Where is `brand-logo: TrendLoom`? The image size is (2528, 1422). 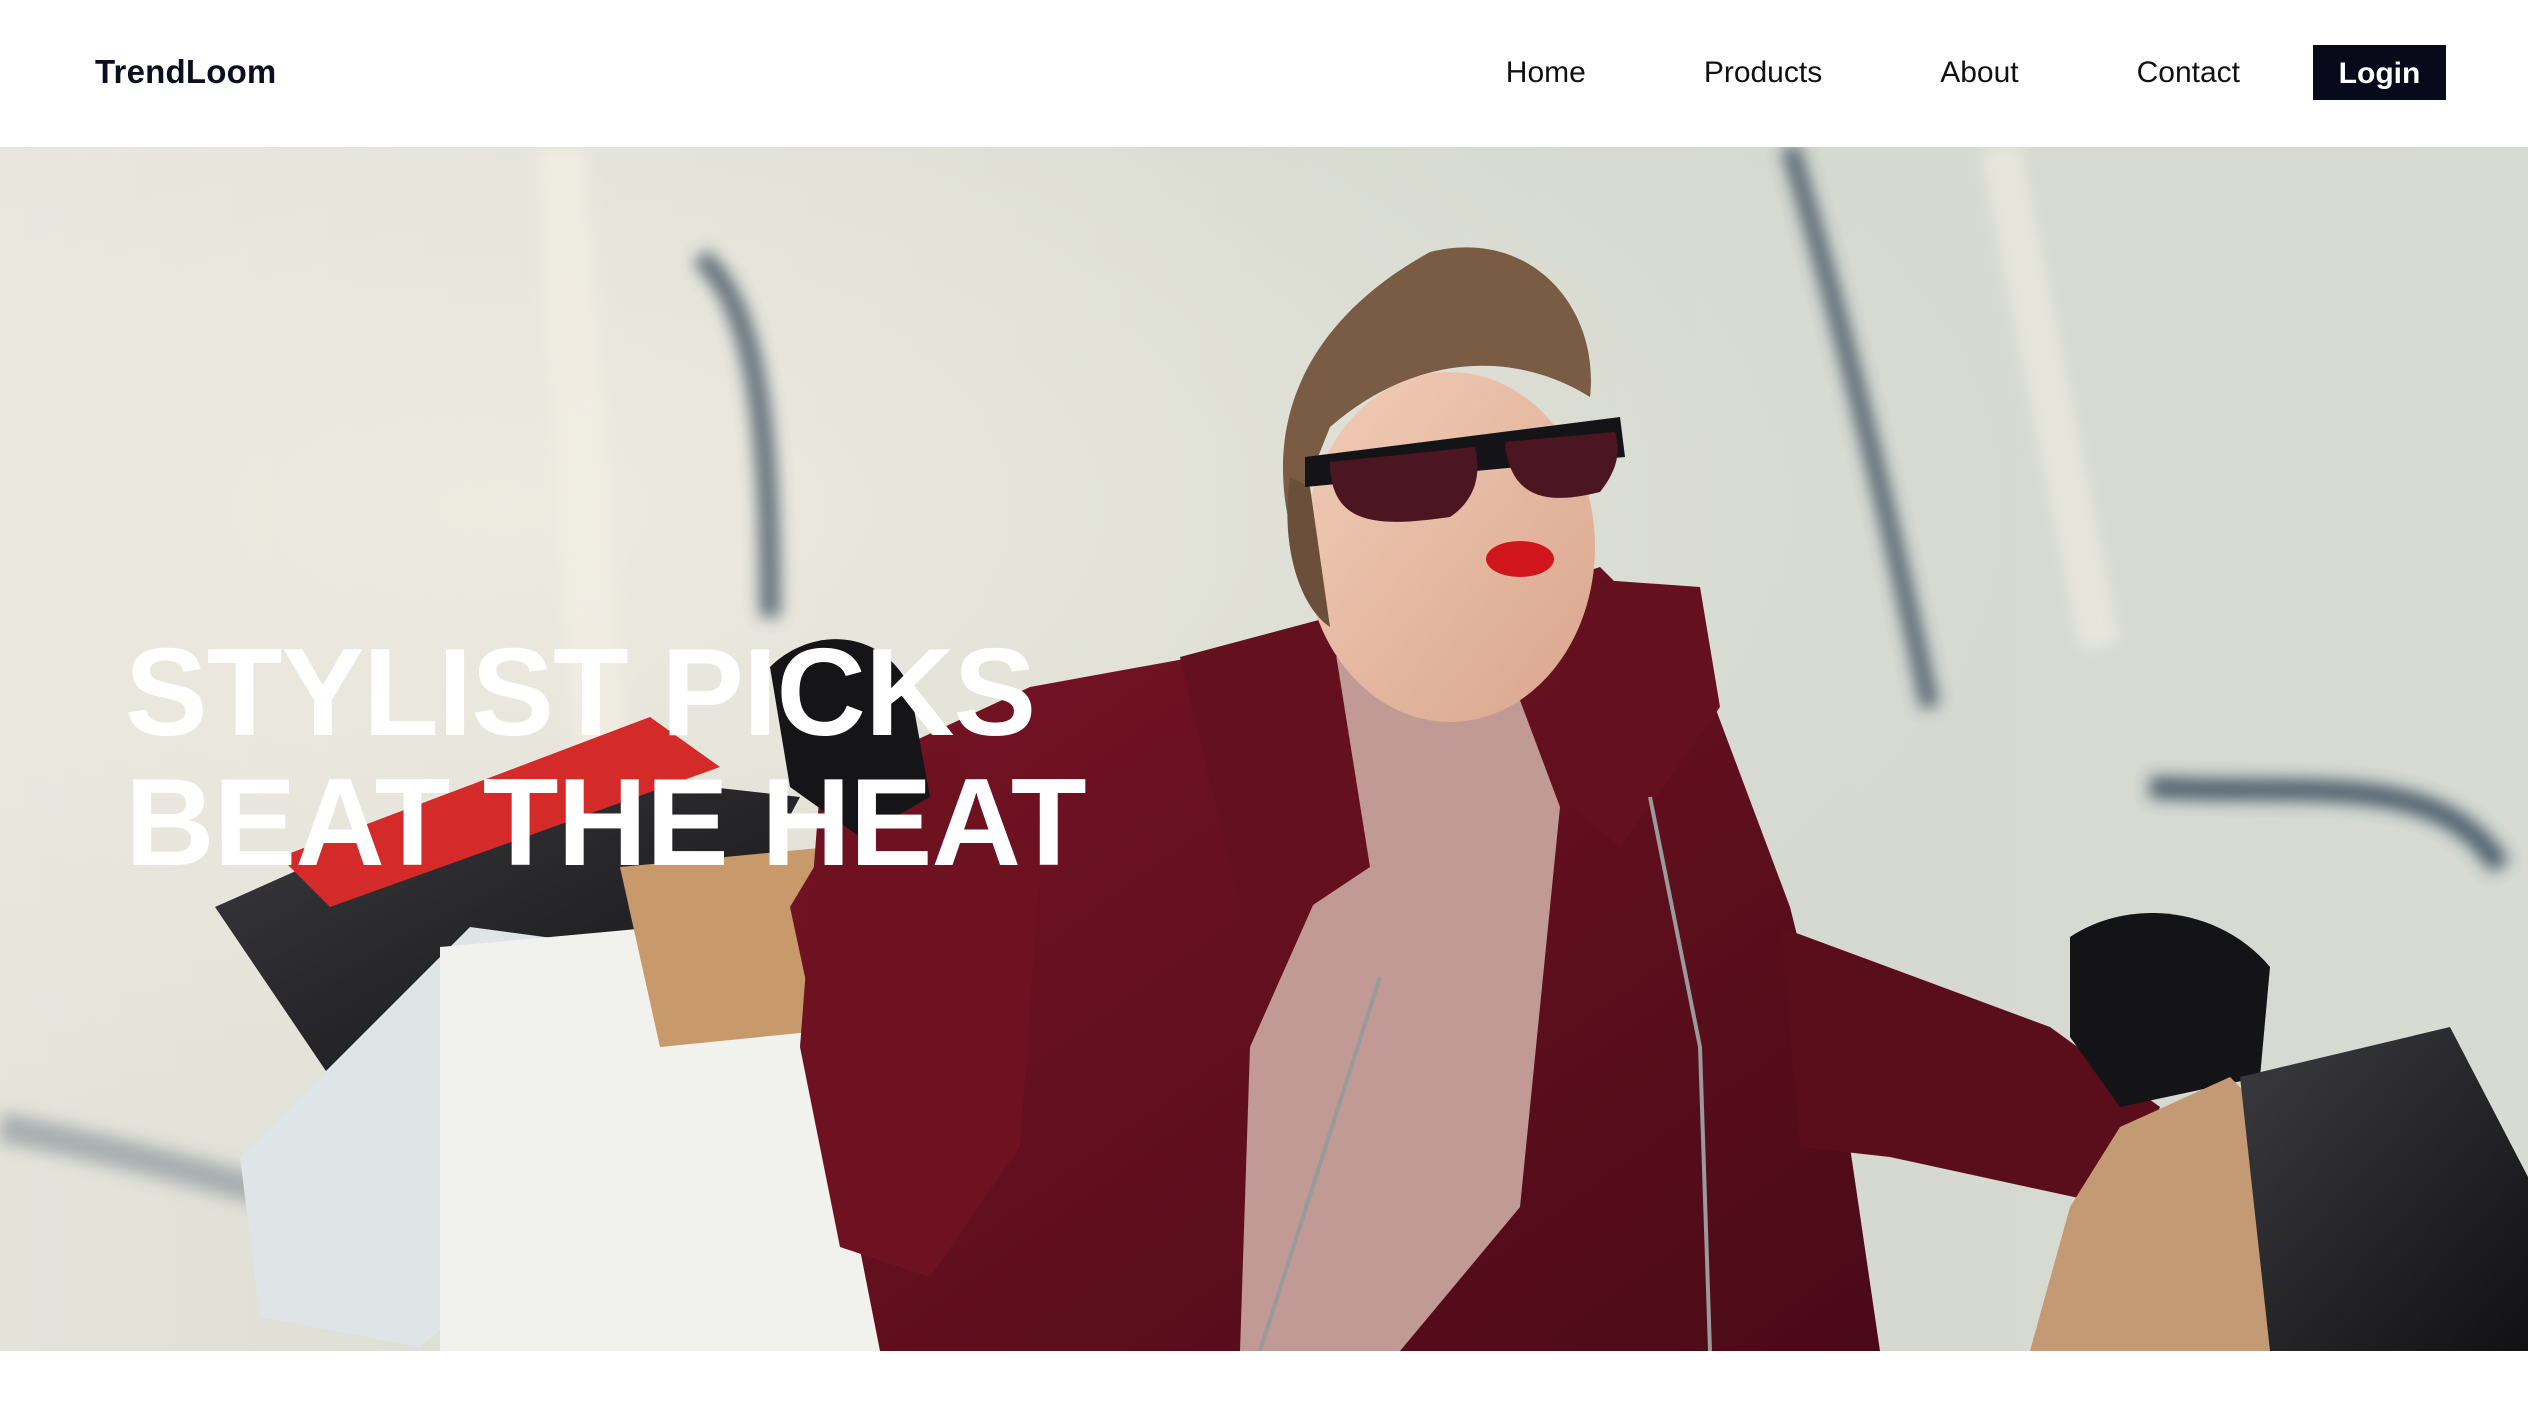
brand-logo: TrendLoom is located at coordinates (185, 72).